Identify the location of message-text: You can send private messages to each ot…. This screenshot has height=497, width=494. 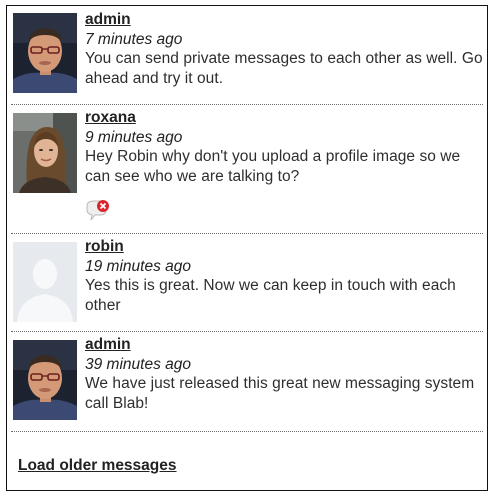
(284, 68).